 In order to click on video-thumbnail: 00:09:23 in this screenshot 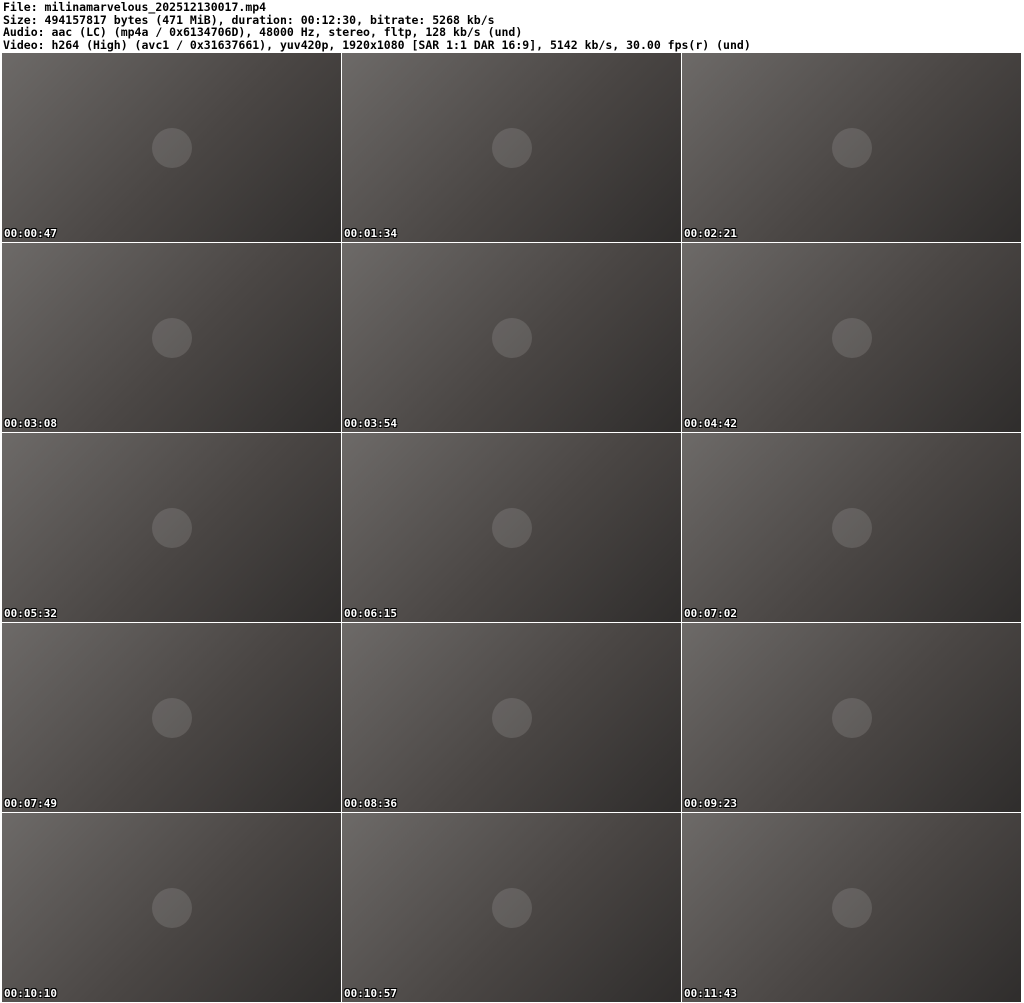, I will do `click(851, 717)`.